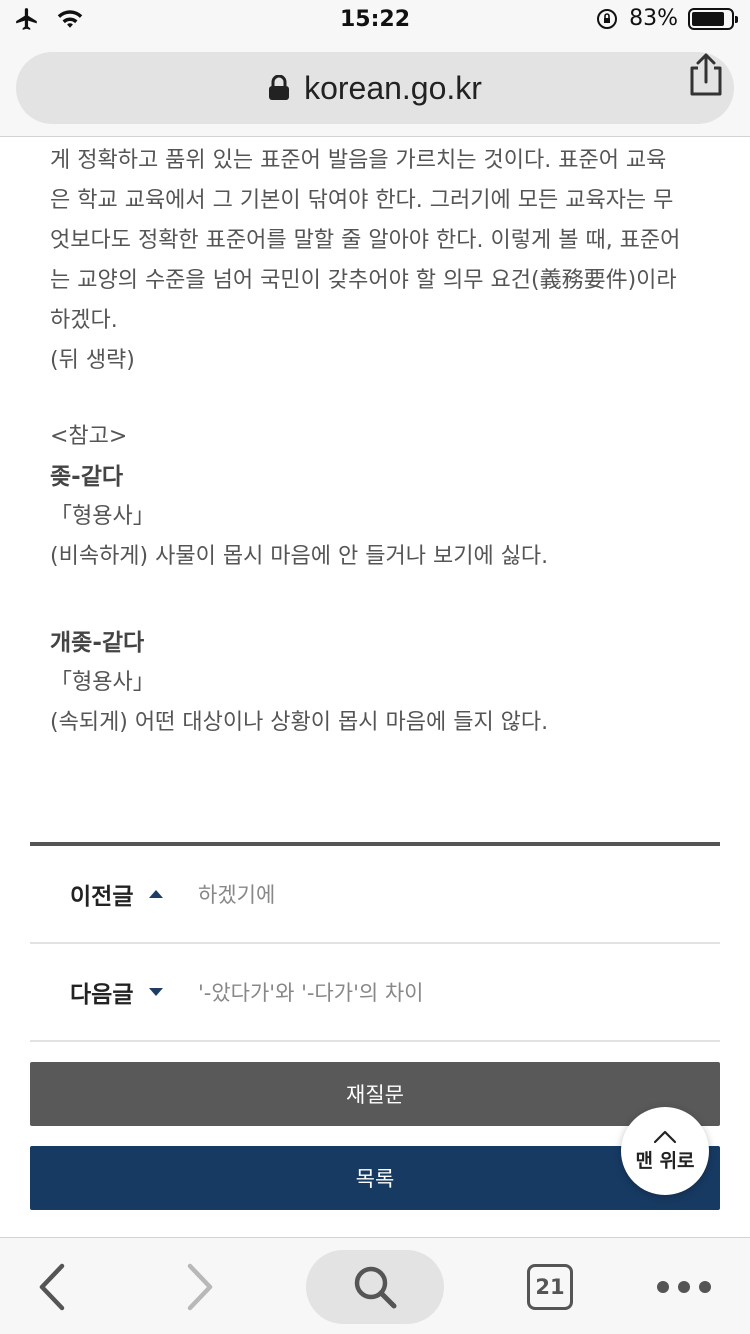 The image size is (750, 1334). What do you see at coordinates (310, 992) in the screenshot?
I see `next-post-title: '-았다가'와 '-다가'의 차이` at bounding box center [310, 992].